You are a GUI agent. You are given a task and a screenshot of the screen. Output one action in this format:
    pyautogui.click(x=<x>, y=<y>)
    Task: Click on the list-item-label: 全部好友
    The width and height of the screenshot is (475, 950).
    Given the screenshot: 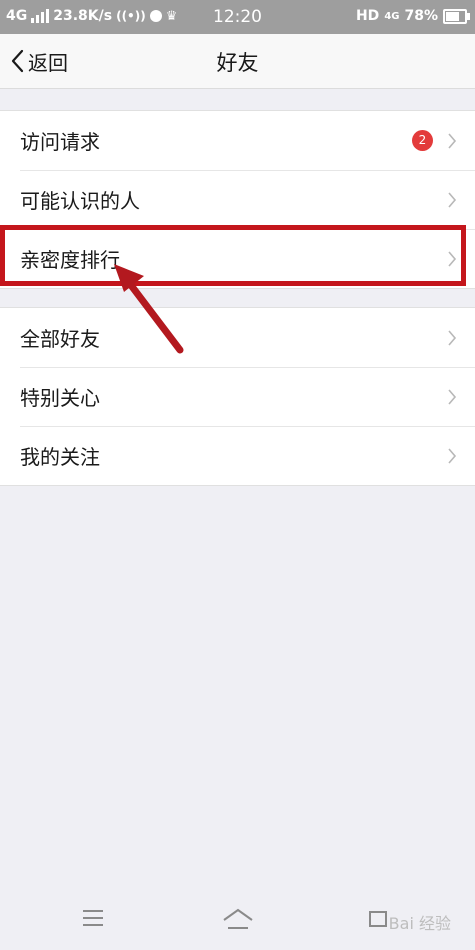 What is the action you would take?
    pyautogui.click(x=60, y=339)
    